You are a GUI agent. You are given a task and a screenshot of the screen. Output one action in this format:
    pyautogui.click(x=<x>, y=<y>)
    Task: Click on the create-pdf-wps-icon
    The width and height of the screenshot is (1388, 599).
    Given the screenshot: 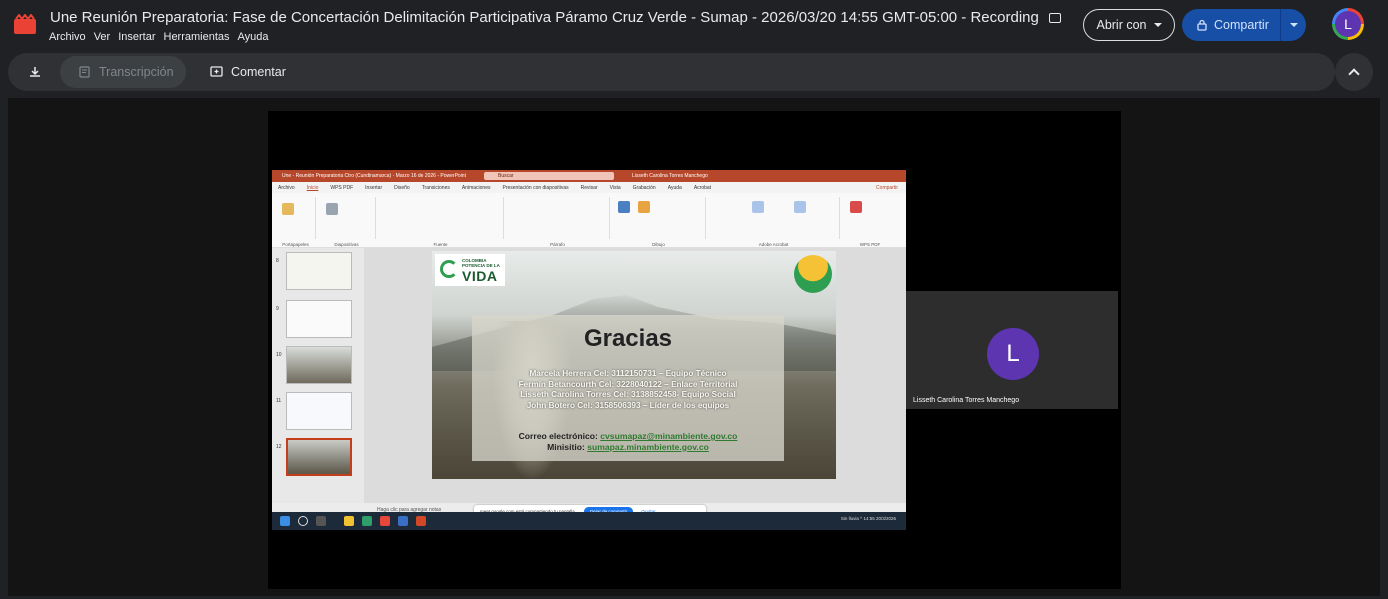 What is the action you would take?
    pyautogui.click(x=856, y=207)
    